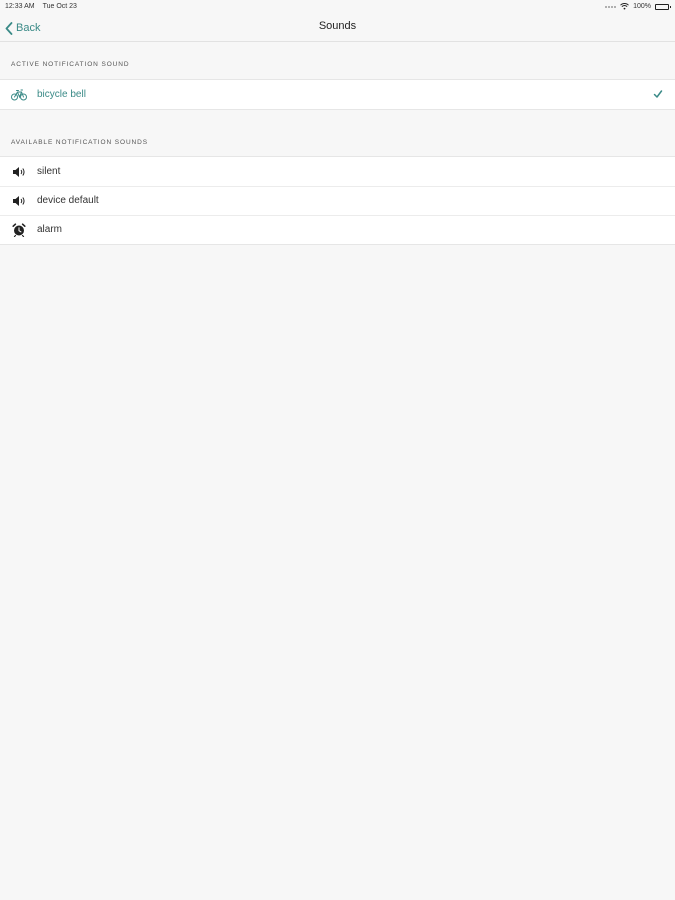  What do you see at coordinates (59, 6) in the screenshot?
I see `status-date: Tue Oct 23` at bounding box center [59, 6].